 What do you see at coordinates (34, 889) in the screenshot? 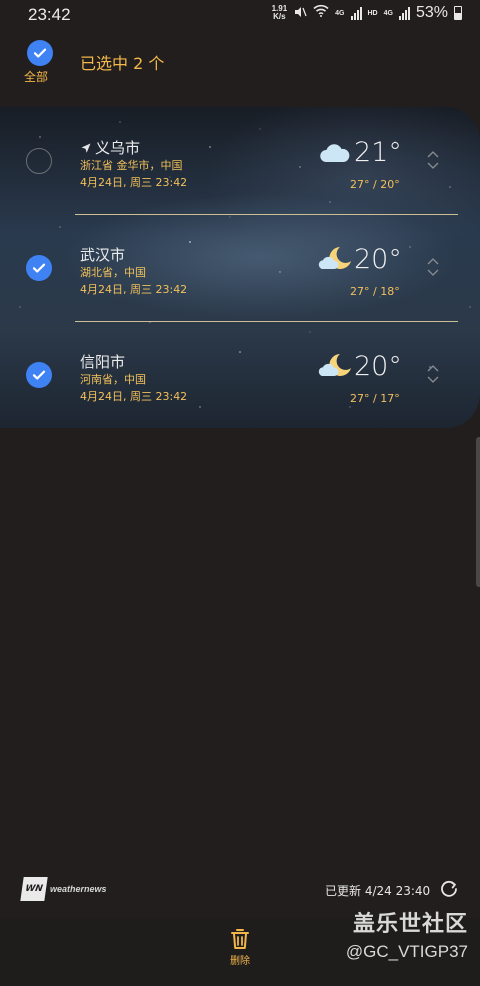
I see `wn-badge: WN` at bounding box center [34, 889].